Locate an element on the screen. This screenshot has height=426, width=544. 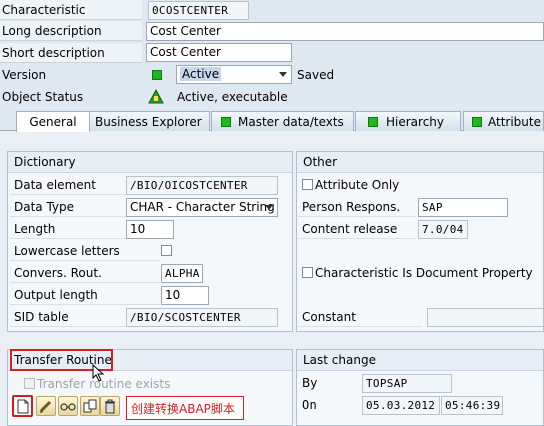
last-change-title: Last change is located at coordinates (420, 360).